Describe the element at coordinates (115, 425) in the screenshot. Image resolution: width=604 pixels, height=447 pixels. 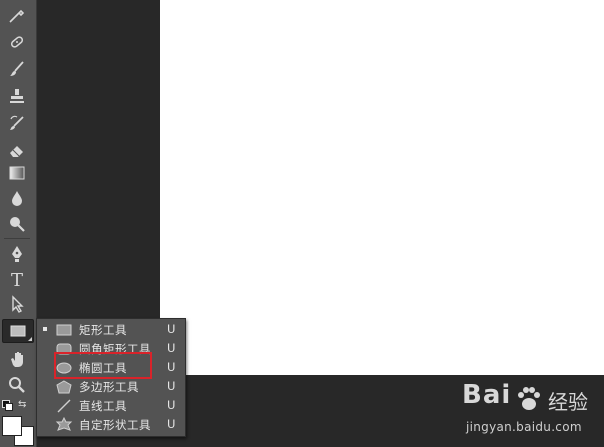
I see `menu-item-label: 自定形状工具` at that location.